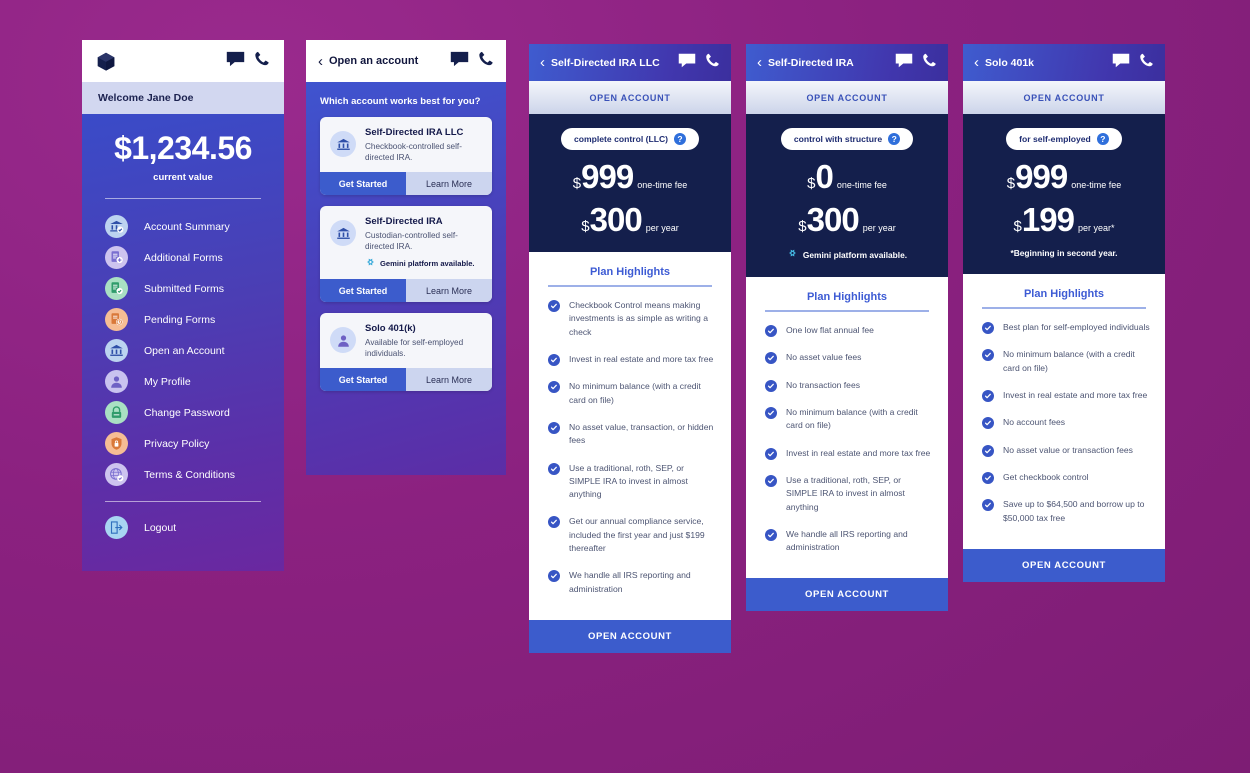 The height and width of the screenshot is (773, 1250). I want to click on bank-check-icon, so click(116, 226).